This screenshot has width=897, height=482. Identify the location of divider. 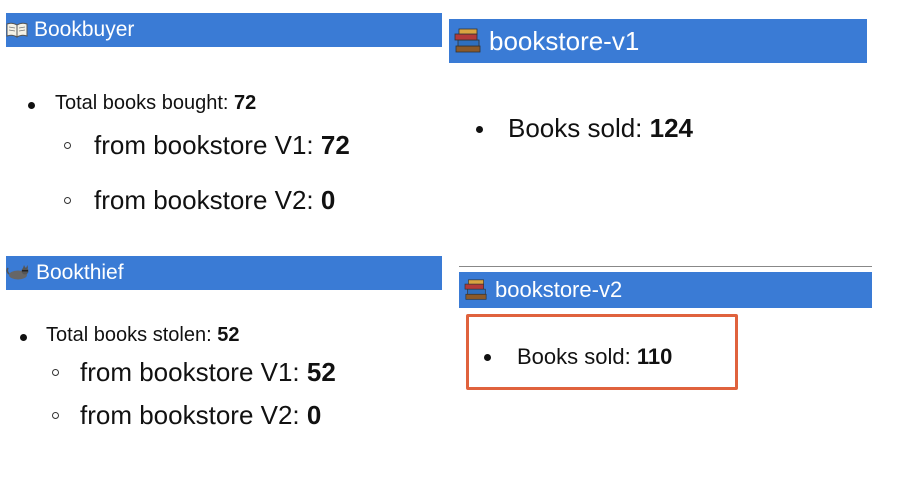
(665, 266).